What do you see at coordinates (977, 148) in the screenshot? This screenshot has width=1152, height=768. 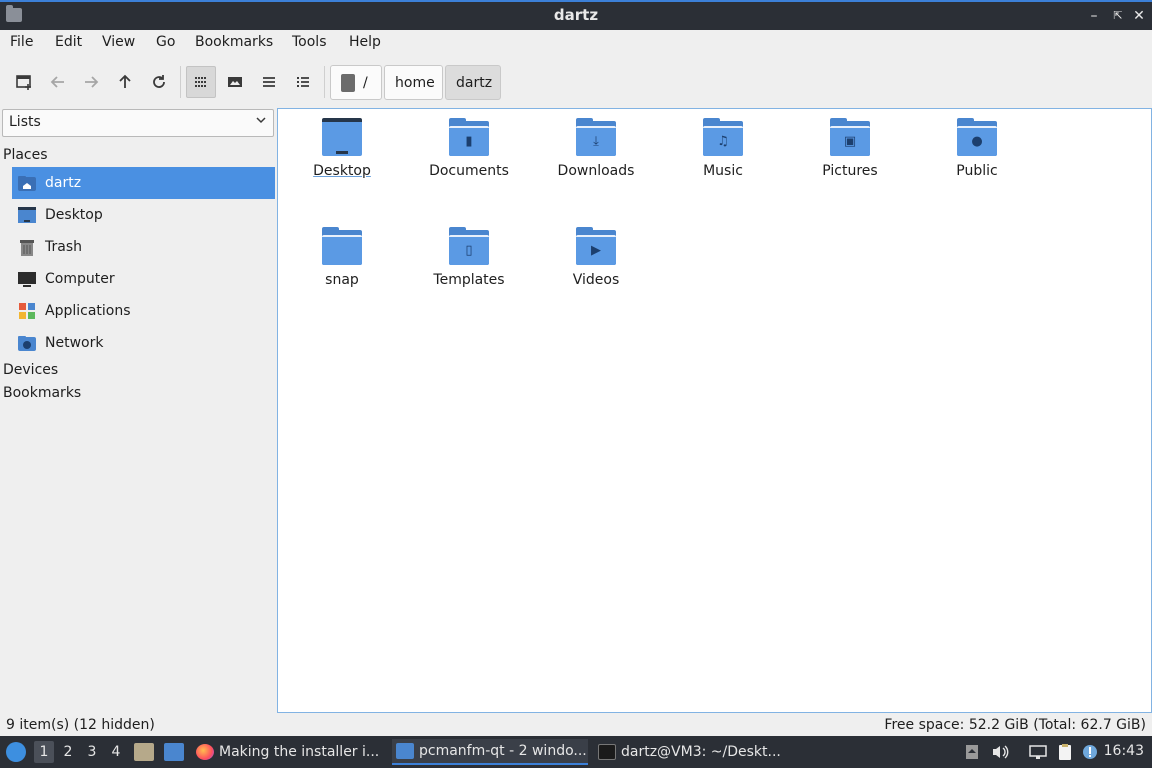 I see `file-item-public: ● Public` at bounding box center [977, 148].